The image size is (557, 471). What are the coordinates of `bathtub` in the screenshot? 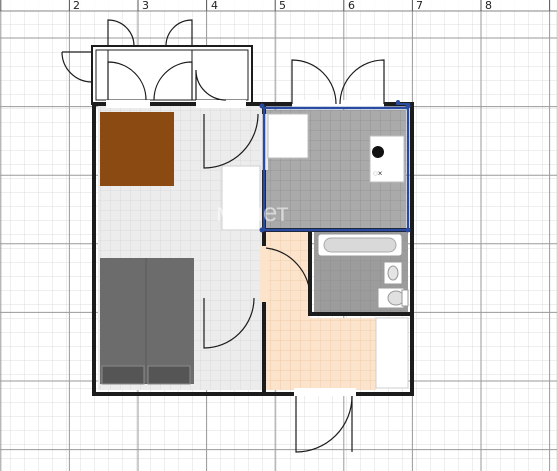 It's located at (360, 245).